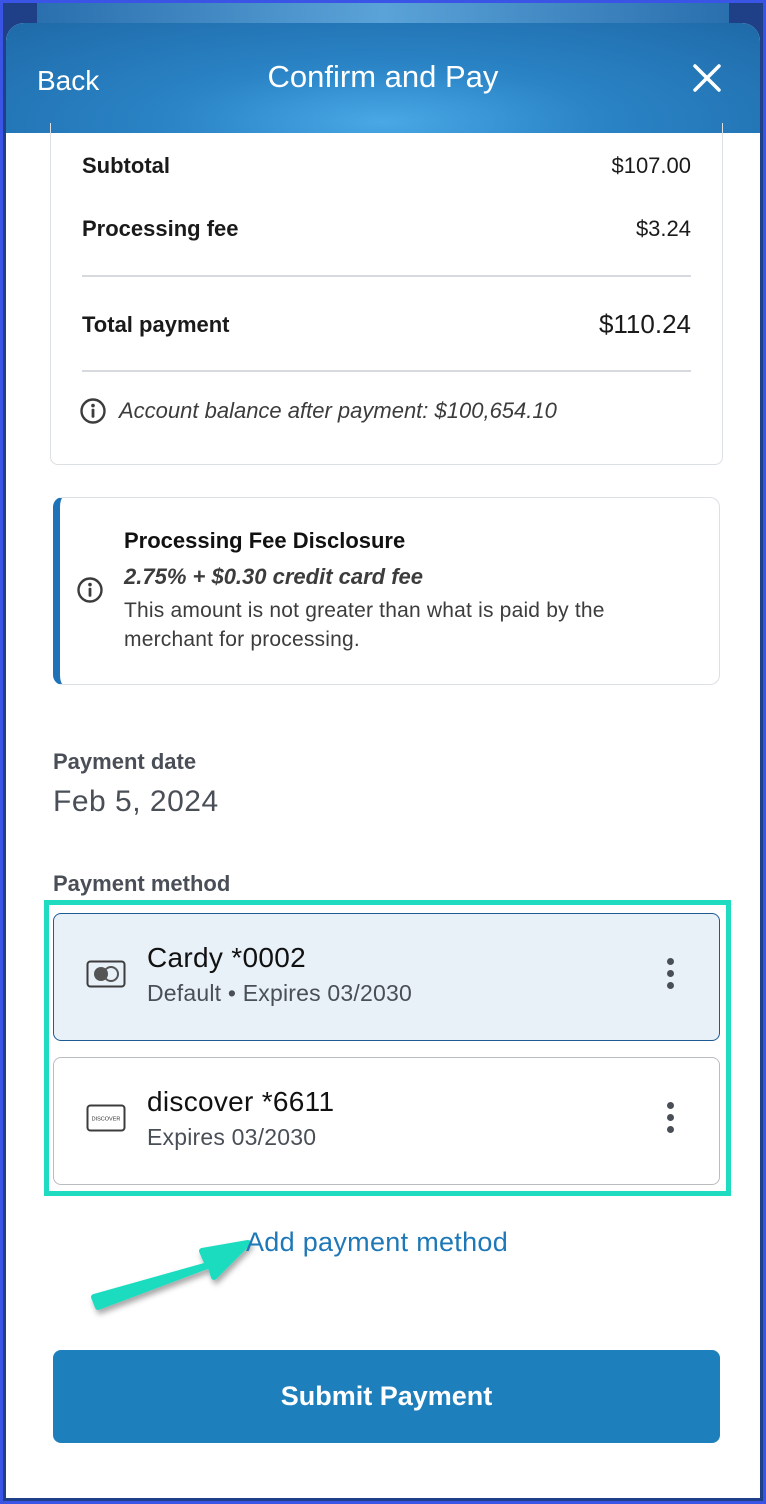 The width and height of the screenshot is (766, 1504). I want to click on page-title: Confirm and Pay, so click(383, 76).